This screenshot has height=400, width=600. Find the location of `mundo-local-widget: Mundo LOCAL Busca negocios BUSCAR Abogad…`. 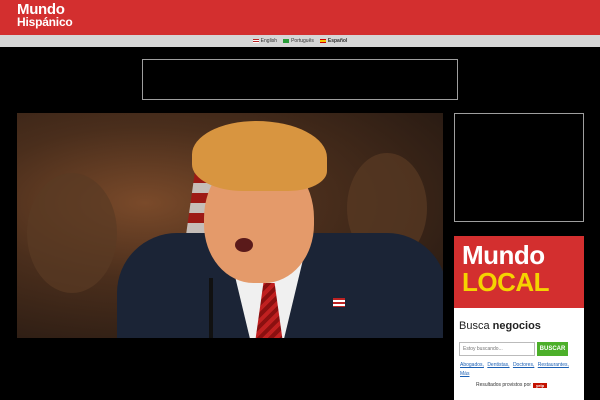

mundo-local-widget: Mundo LOCAL Busca negocios BUSCAR Abogad… is located at coordinates (519, 318).